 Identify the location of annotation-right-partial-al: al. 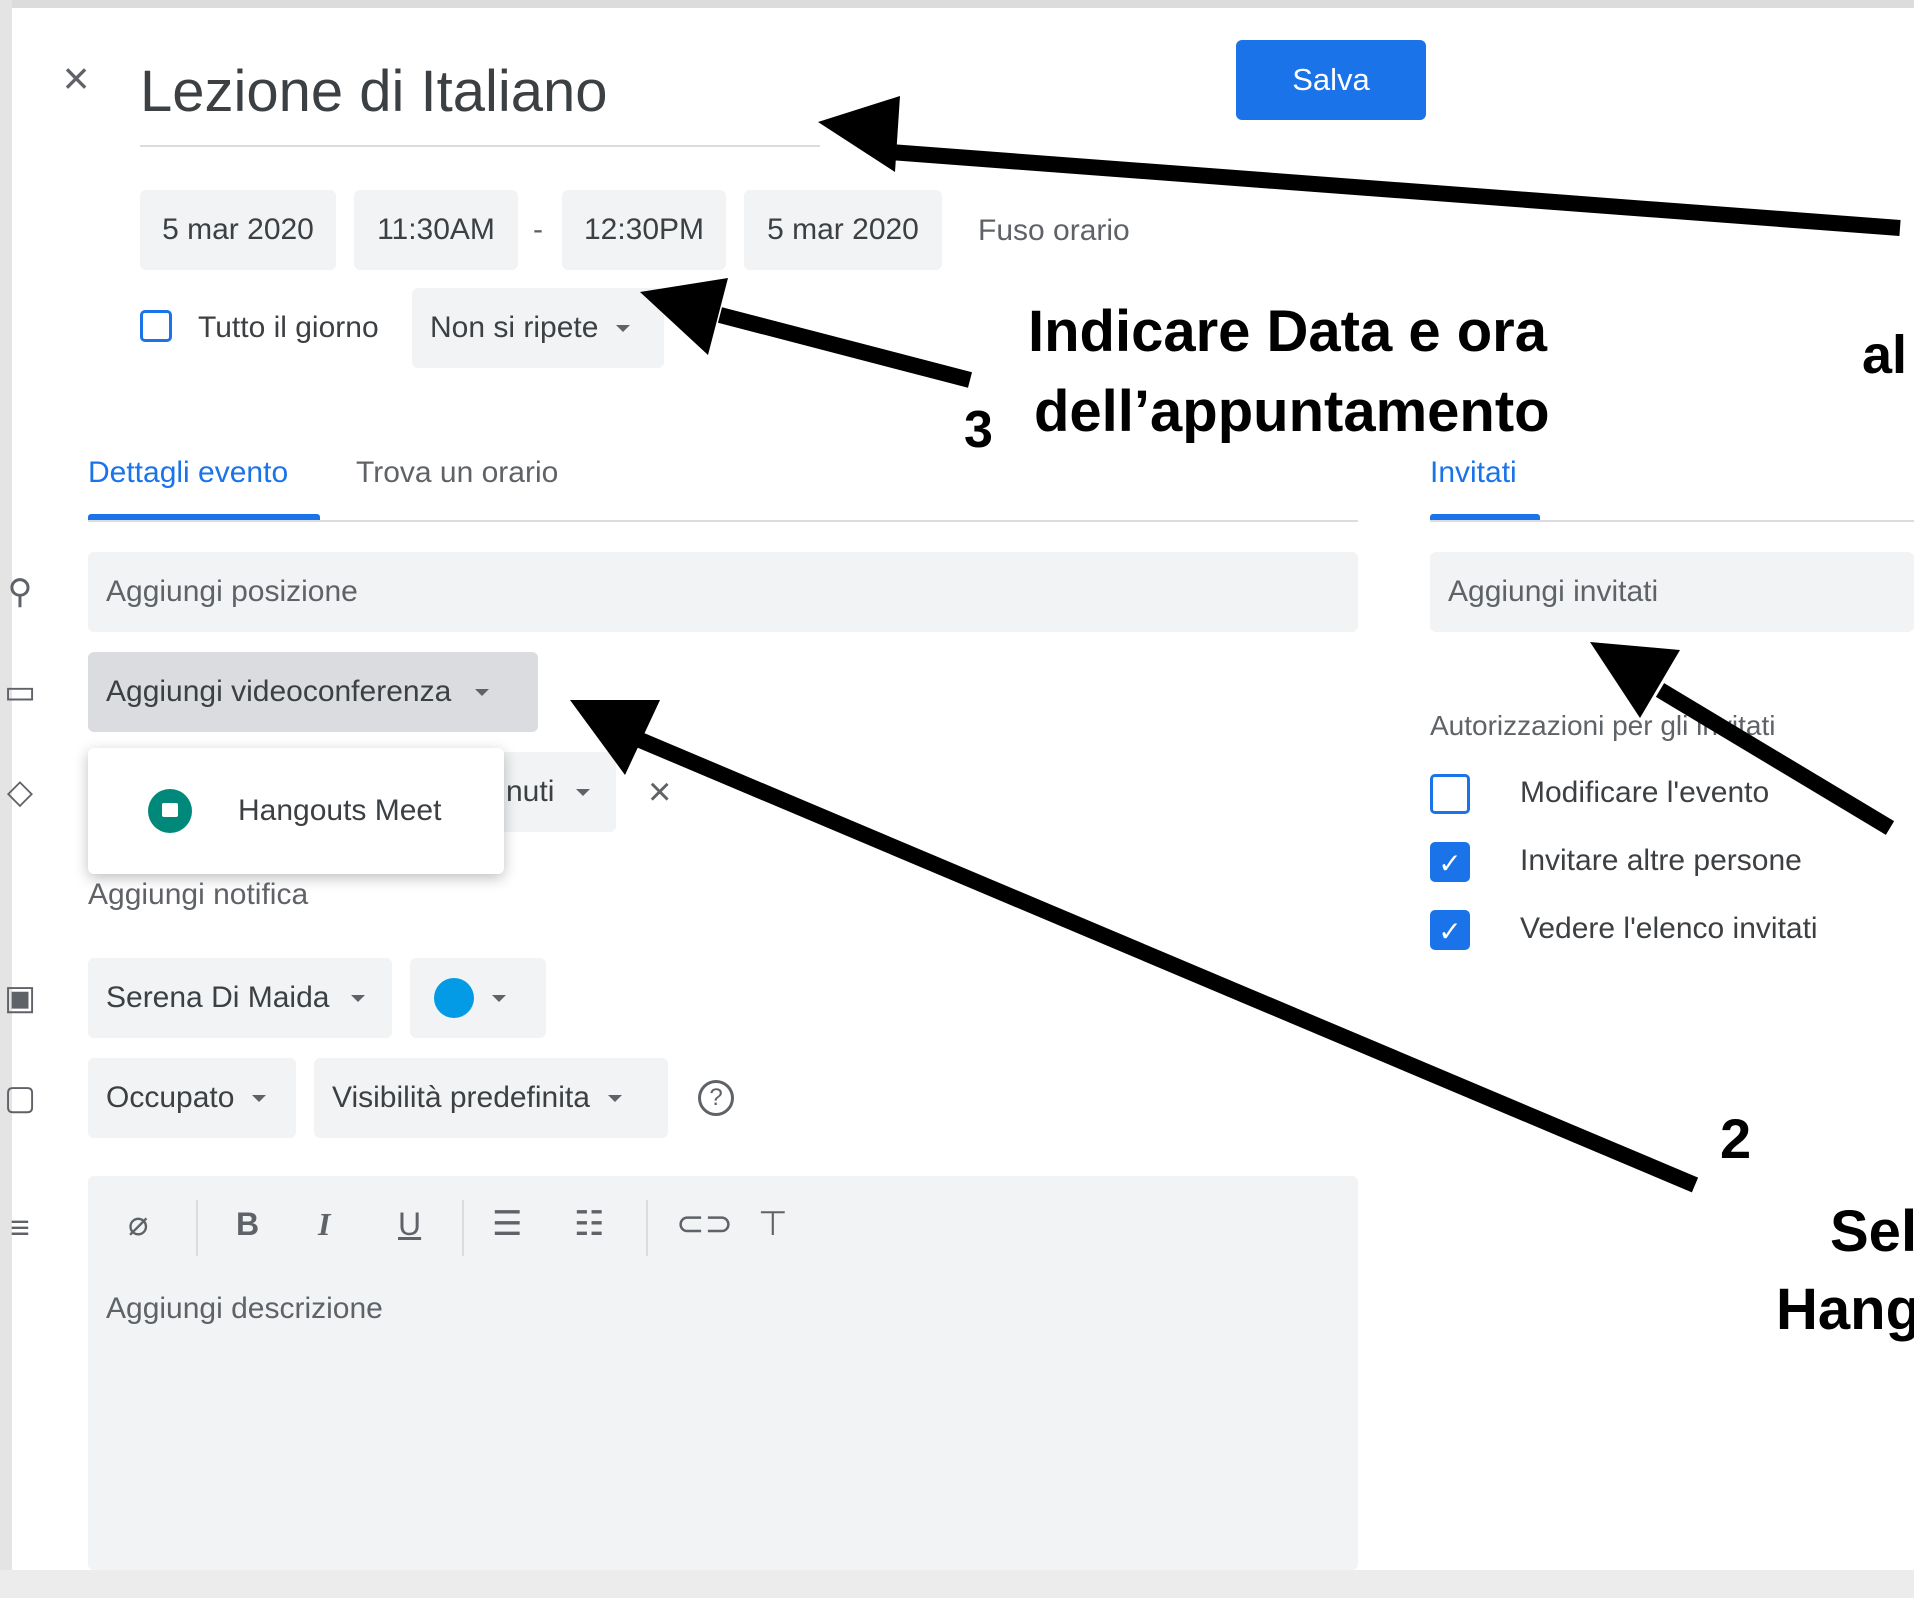
(1885, 355).